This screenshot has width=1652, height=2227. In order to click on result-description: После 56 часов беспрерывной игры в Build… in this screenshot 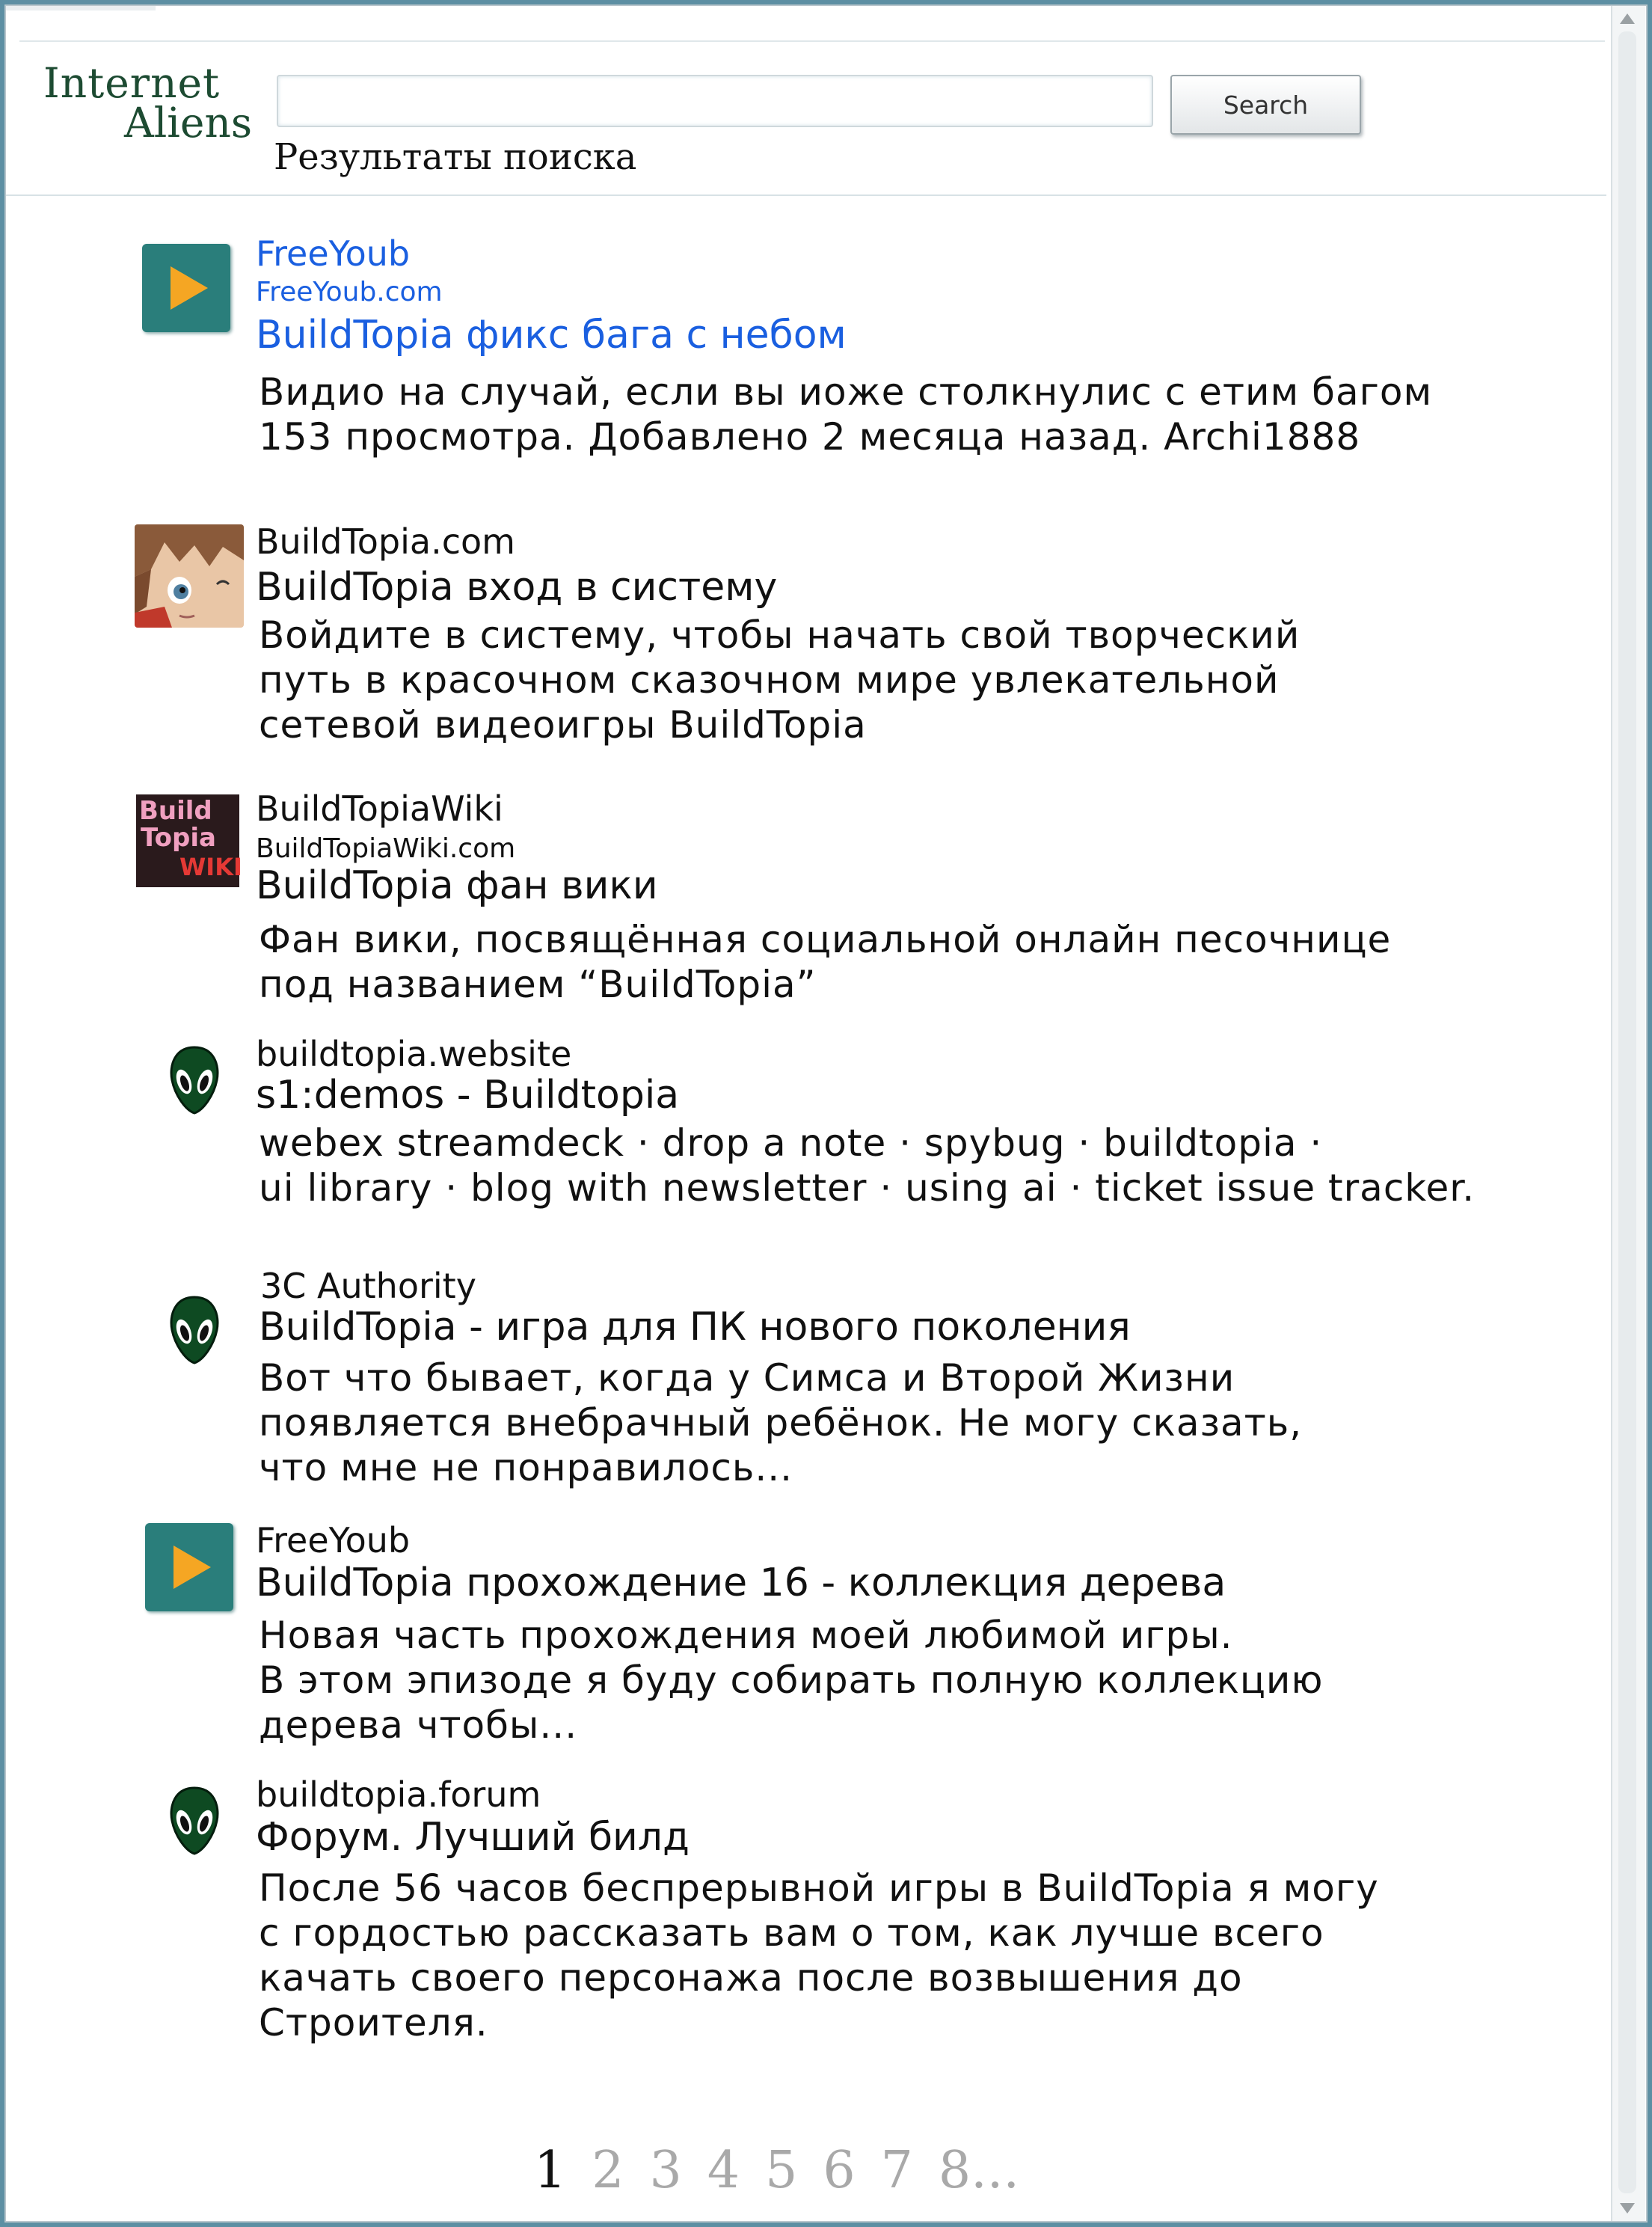, I will do `click(819, 1955)`.